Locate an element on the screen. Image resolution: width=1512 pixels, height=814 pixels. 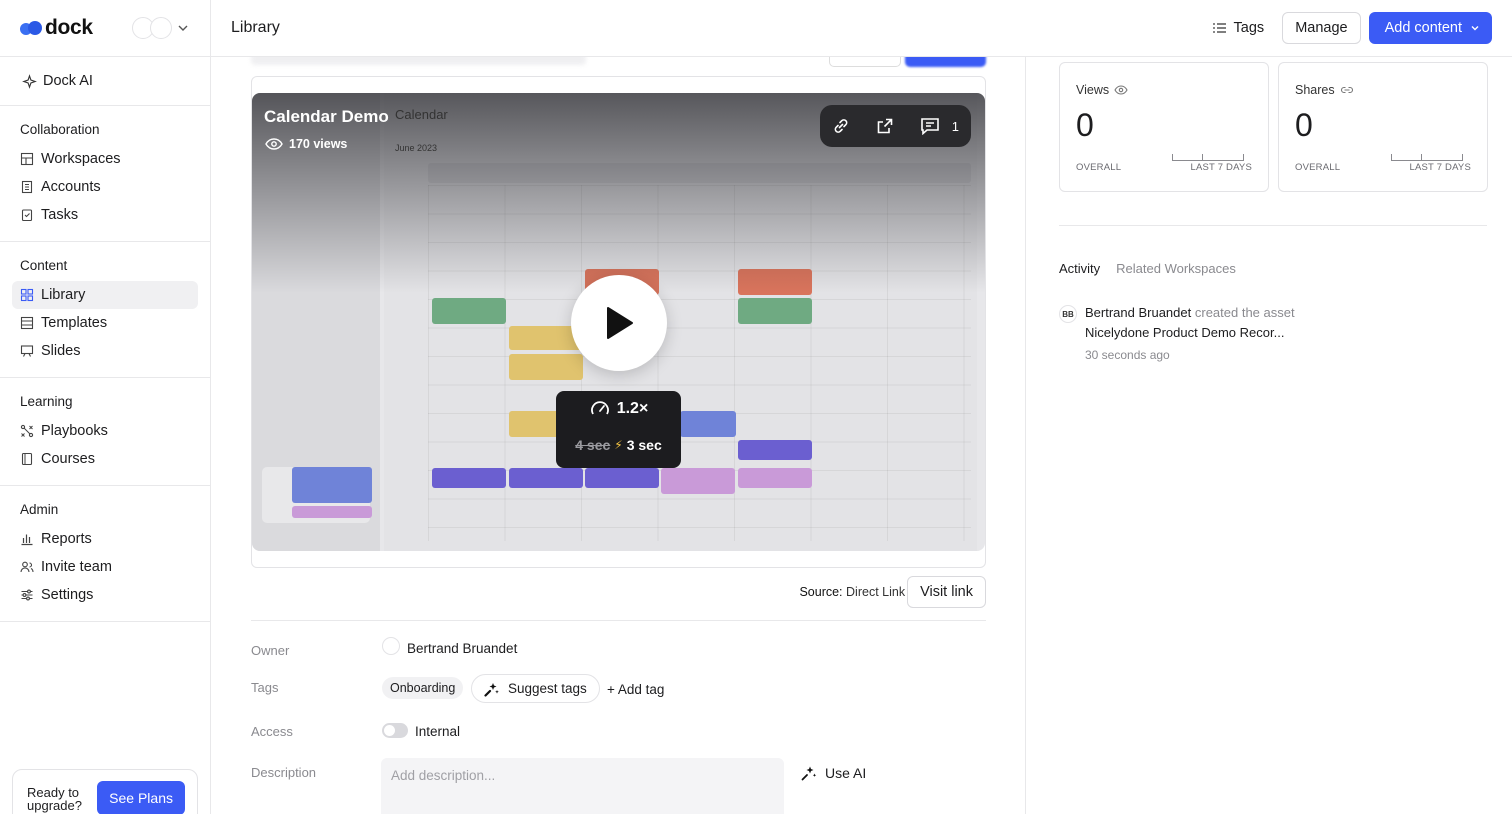
source-value: Direct Link is located at coordinates (876, 592).